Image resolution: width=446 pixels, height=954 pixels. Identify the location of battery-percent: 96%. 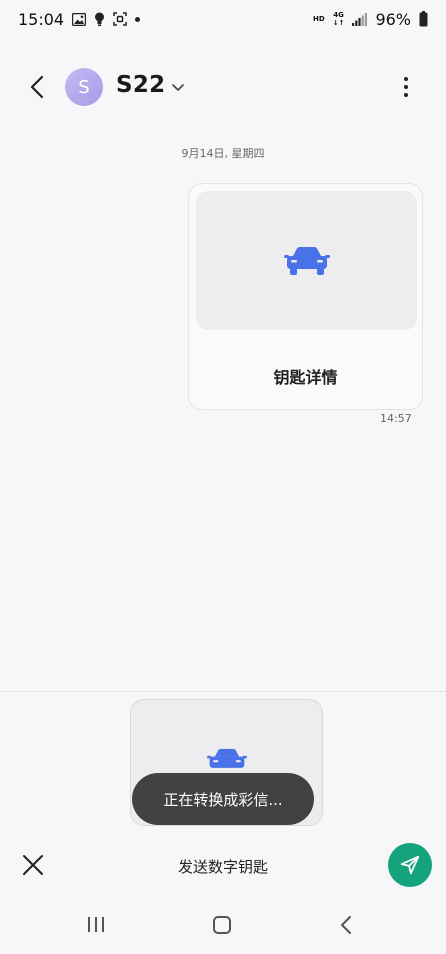
(393, 19).